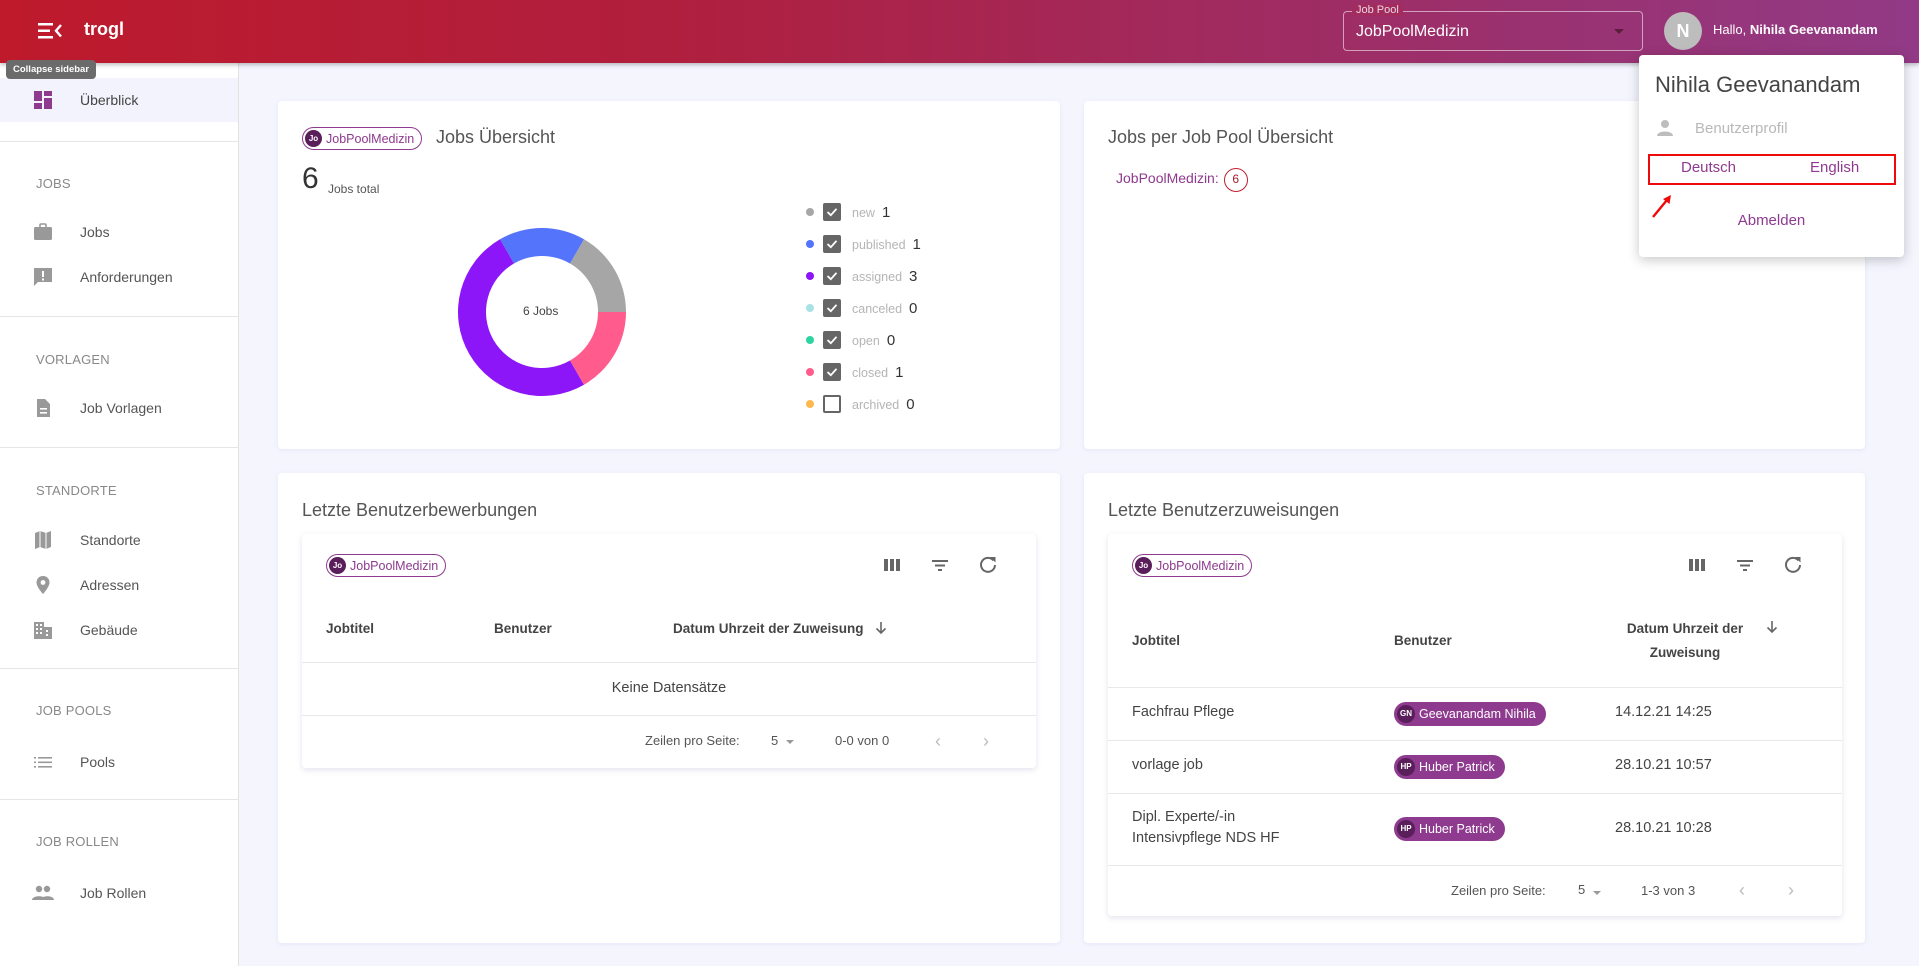 The height and width of the screenshot is (966, 1919). What do you see at coordinates (119, 762) in the screenshot?
I see `sidebar-item-pools: Pools` at bounding box center [119, 762].